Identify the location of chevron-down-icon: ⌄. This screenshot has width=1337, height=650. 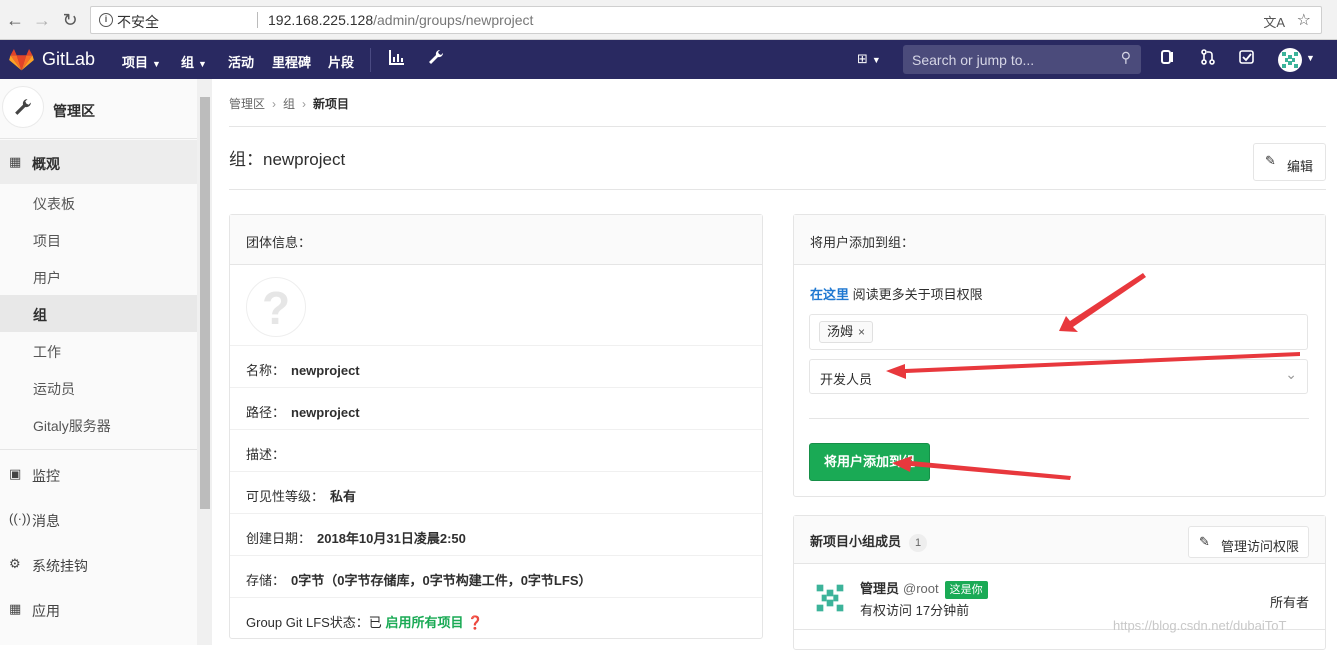
(1291, 374).